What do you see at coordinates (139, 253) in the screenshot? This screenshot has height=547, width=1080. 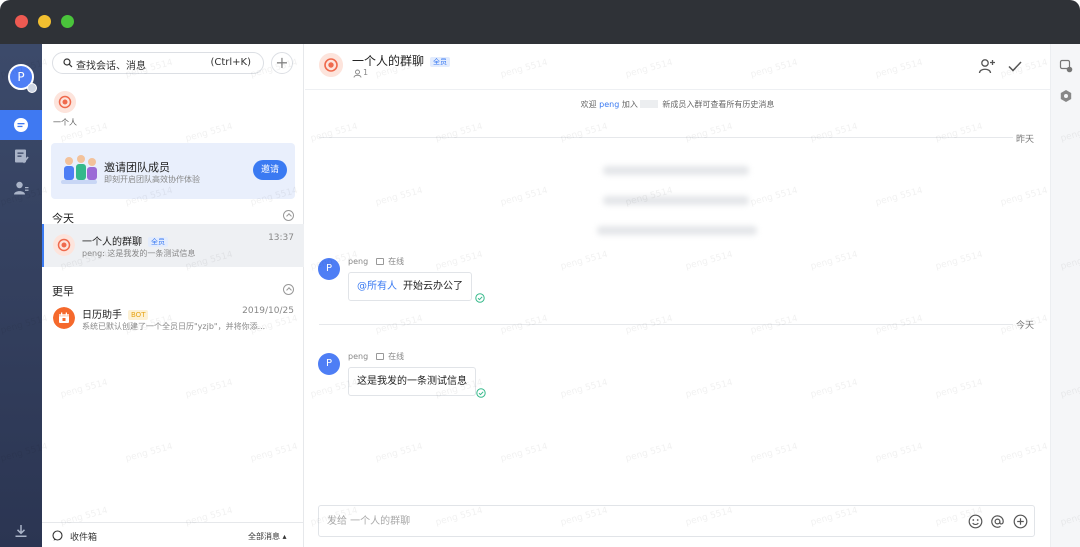 I see `conversation-preview: peng: 这是我发的一条测试信息` at bounding box center [139, 253].